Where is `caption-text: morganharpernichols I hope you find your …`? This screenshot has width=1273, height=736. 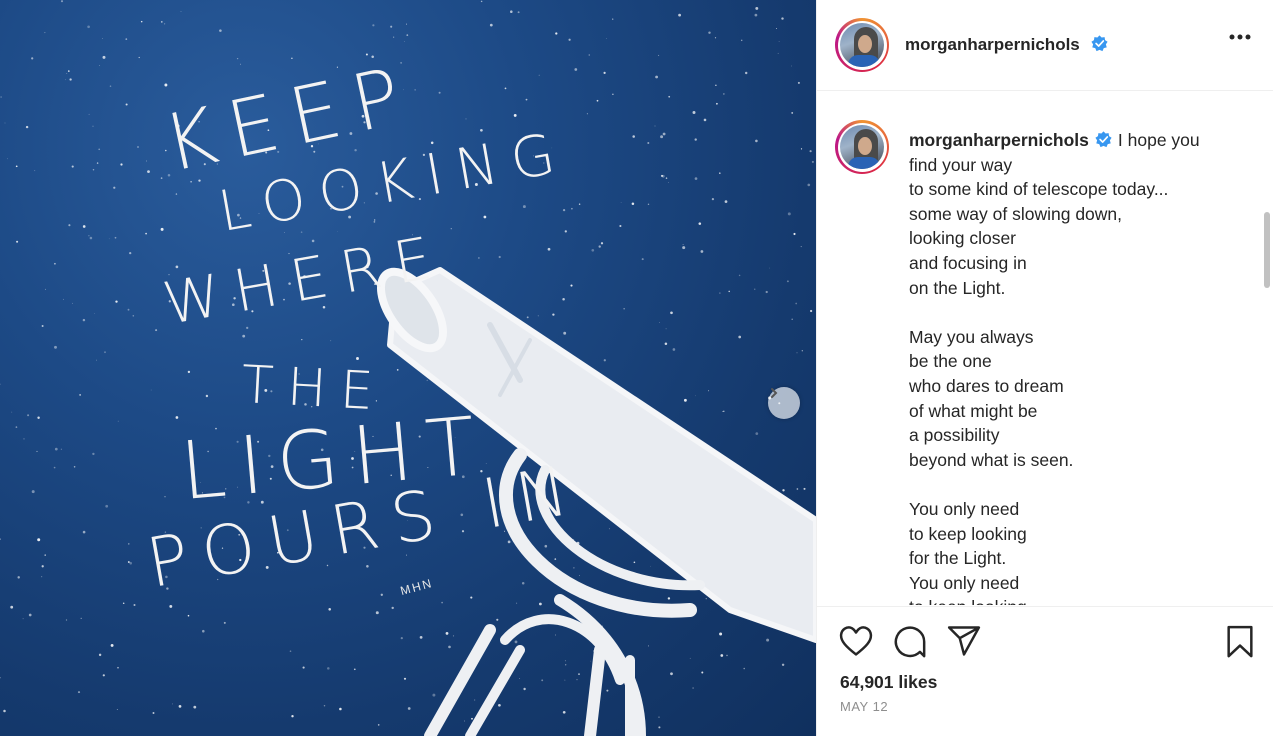
caption-text: morganharpernichols I hope you find your … is located at coordinates (1054, 366).